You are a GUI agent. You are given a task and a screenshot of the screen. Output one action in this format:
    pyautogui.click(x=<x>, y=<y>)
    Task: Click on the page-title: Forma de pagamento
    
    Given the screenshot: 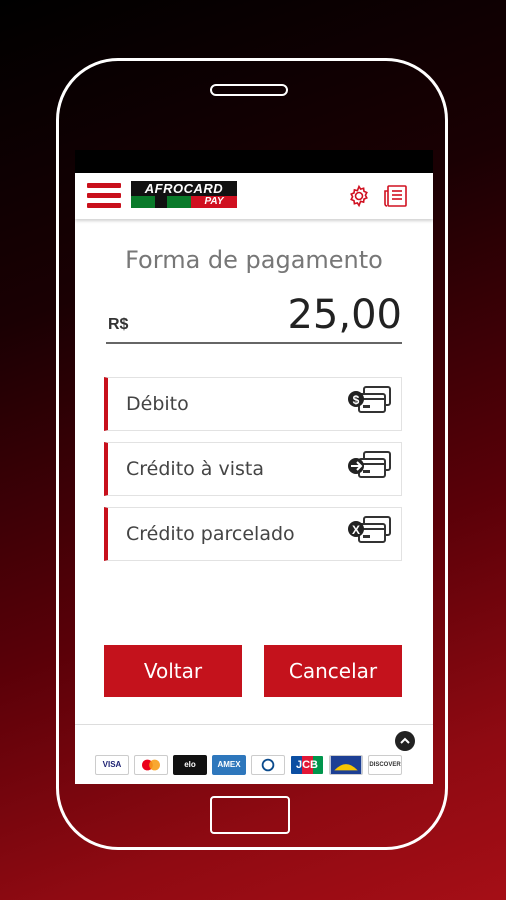 What is the action you would take?
    pyautogui.click(x=254, y=260)
    